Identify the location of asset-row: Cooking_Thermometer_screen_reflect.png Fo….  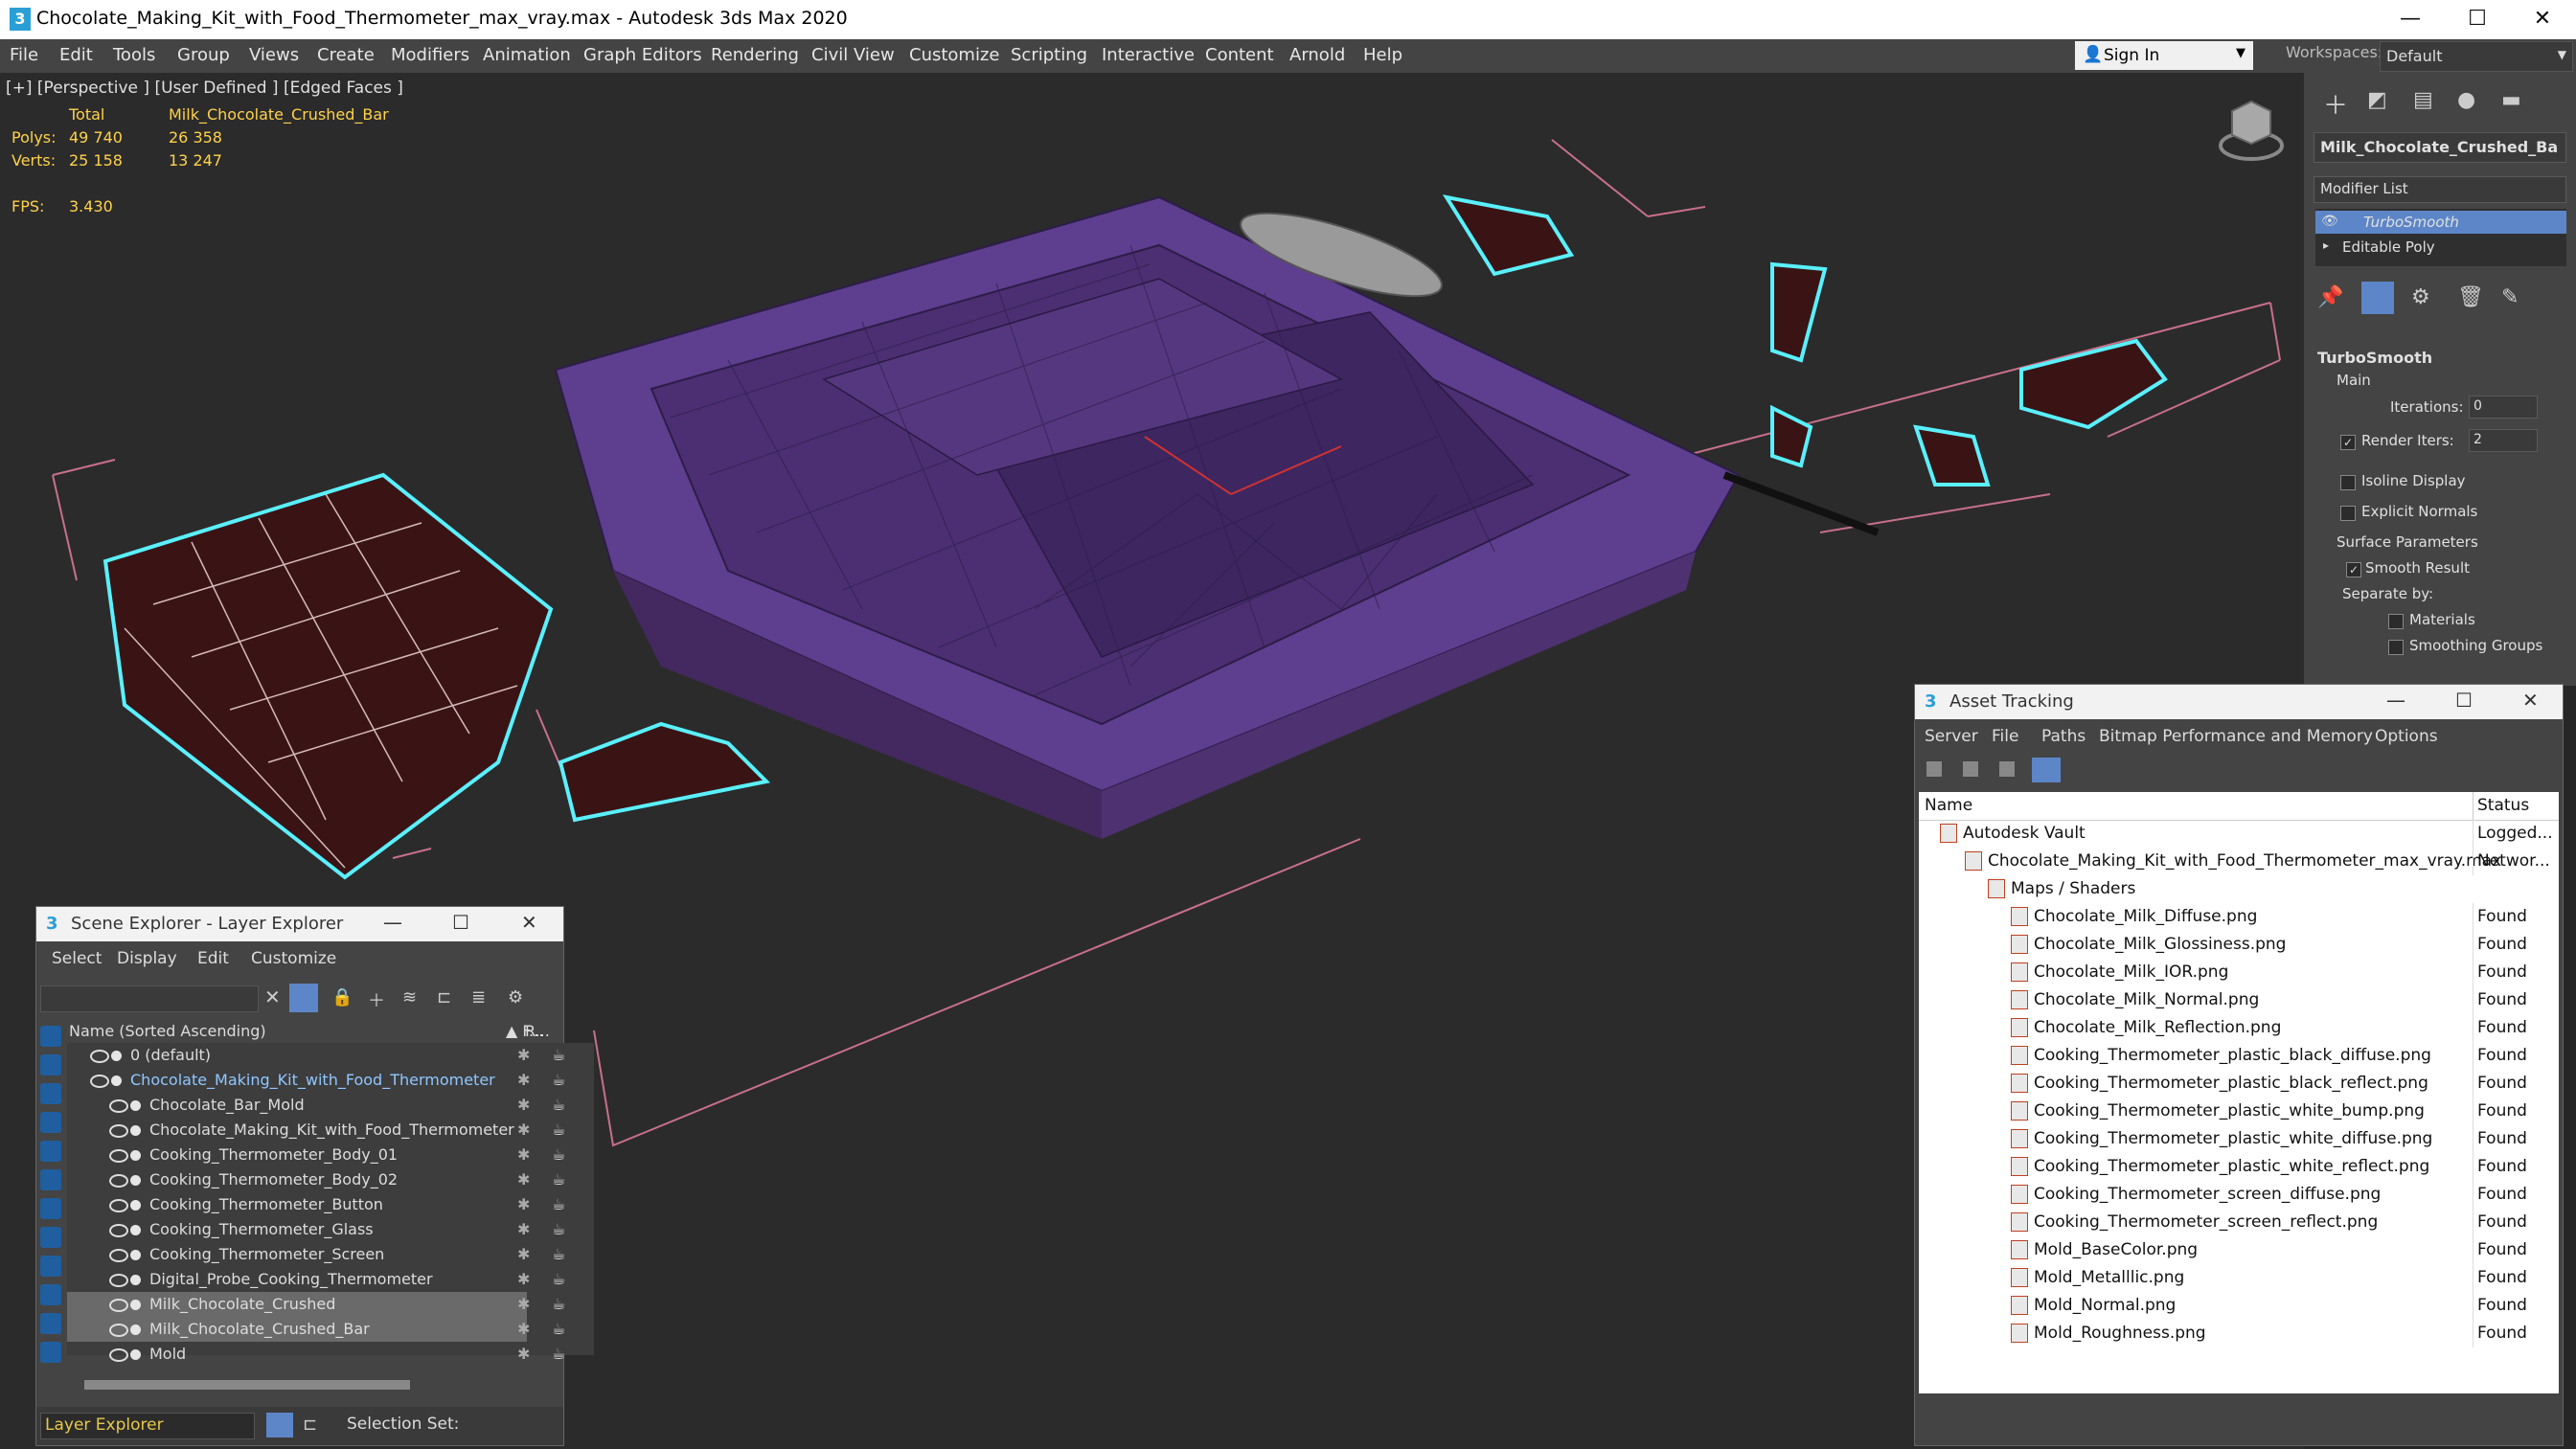
(2239, 1222).